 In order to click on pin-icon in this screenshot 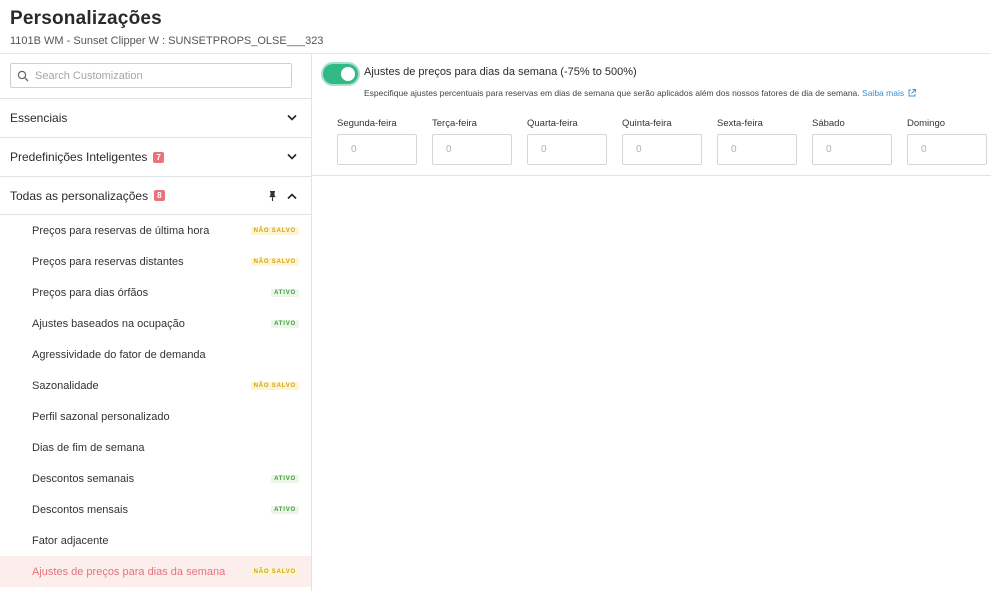, I will do `click(272, 195)`.